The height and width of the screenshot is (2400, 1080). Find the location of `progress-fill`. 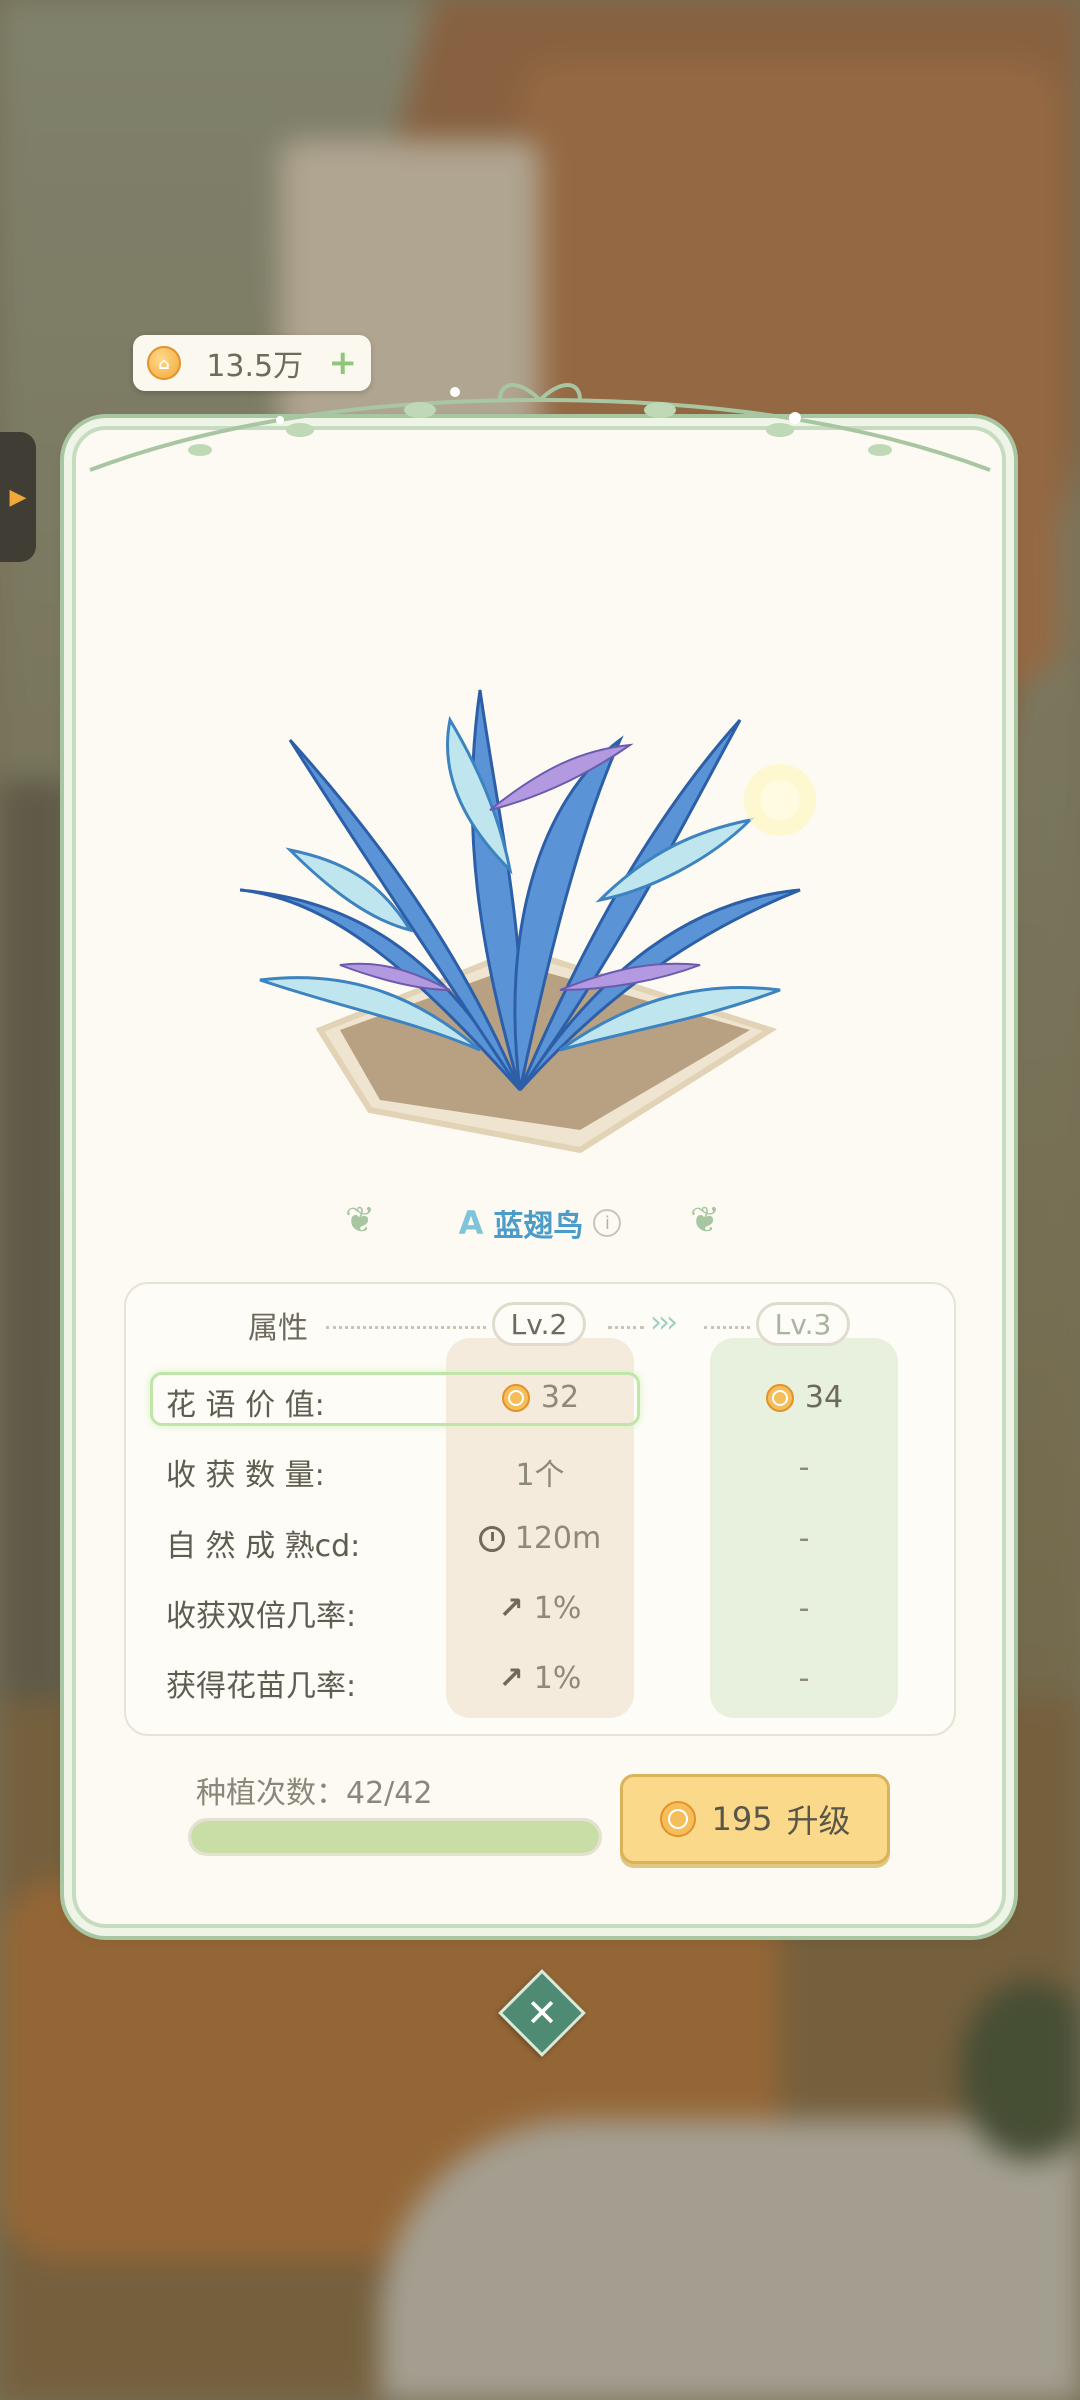

progress-fill is located at coordinates (395, 1837).